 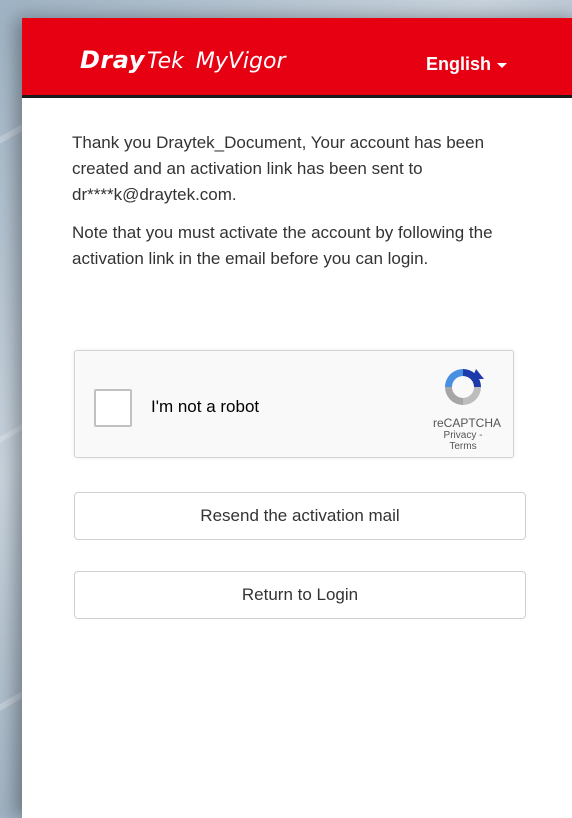 I want to click on logo-product-text: MyVigor, so click(x=240, y=61).